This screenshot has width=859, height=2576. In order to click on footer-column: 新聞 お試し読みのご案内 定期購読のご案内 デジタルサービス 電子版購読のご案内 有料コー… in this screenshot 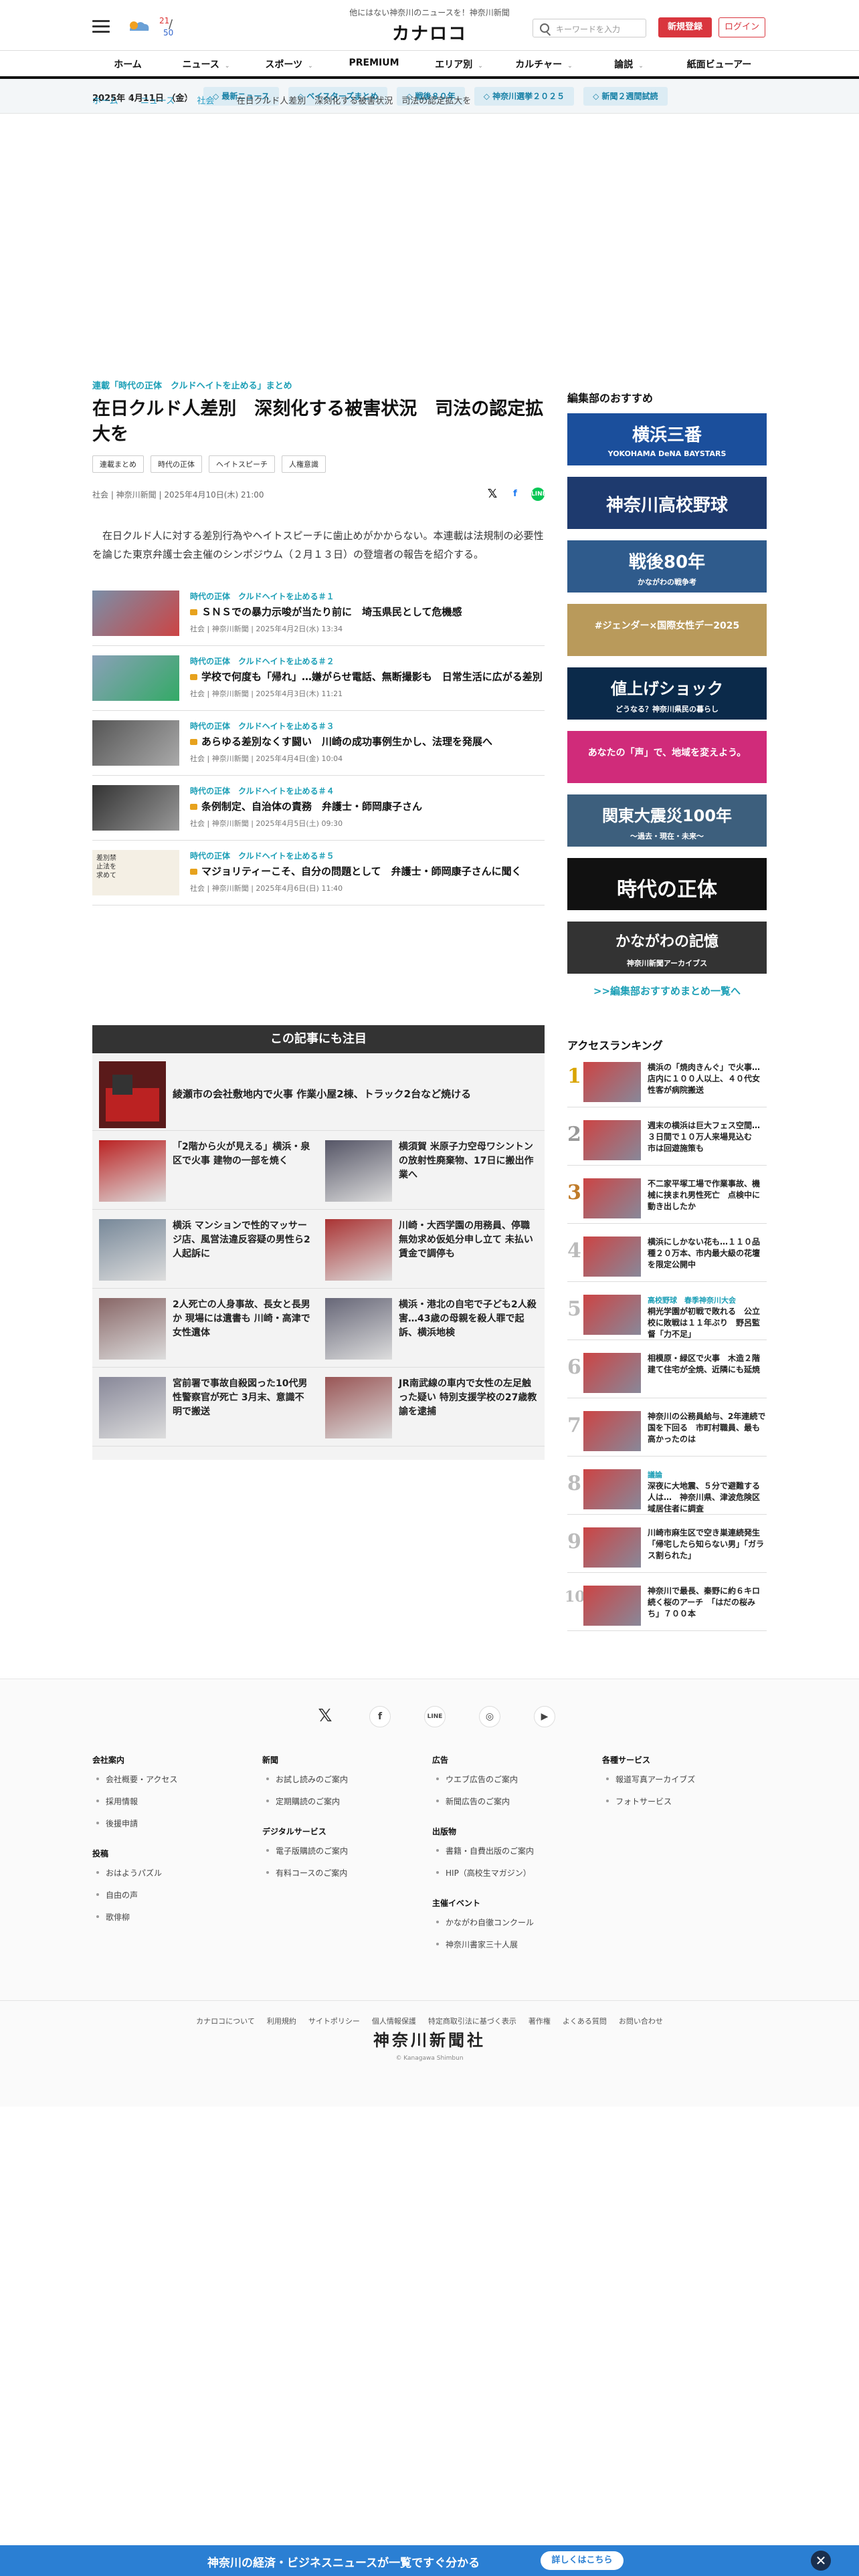, I will do `click(305, 1821)`.